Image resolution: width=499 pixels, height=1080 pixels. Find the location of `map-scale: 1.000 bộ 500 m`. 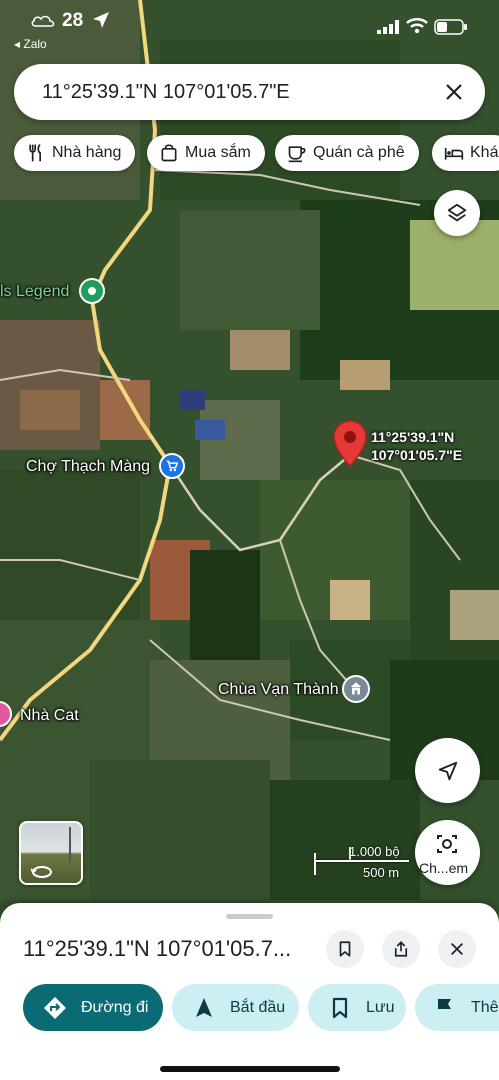

map-scale: 1.000 bộ 500 m is located at coordinates (361, 861).